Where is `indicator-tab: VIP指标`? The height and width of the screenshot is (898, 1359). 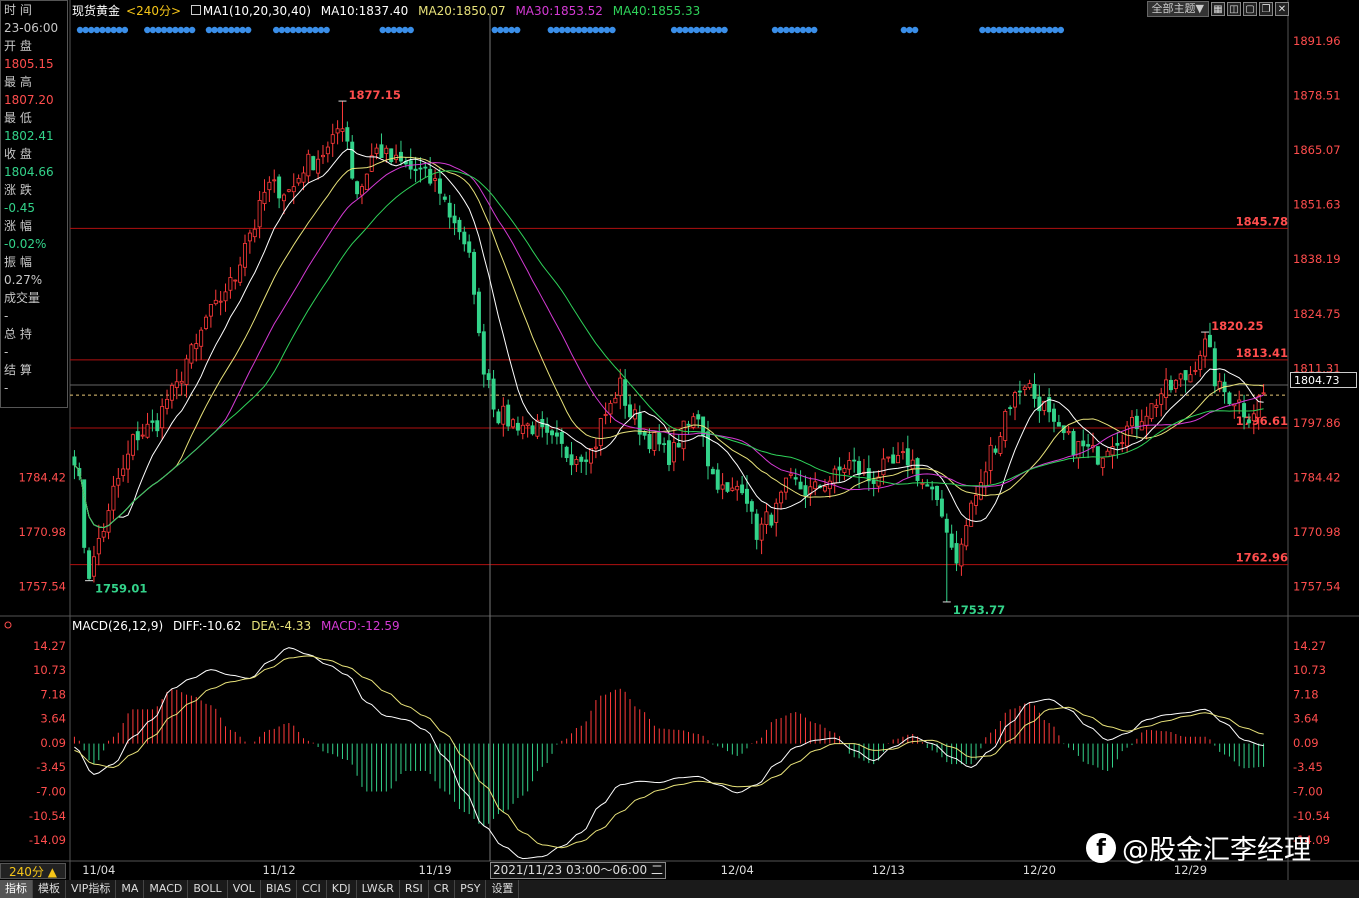
indicator-tab: VIP指标 is located at coordinates (91, 889).